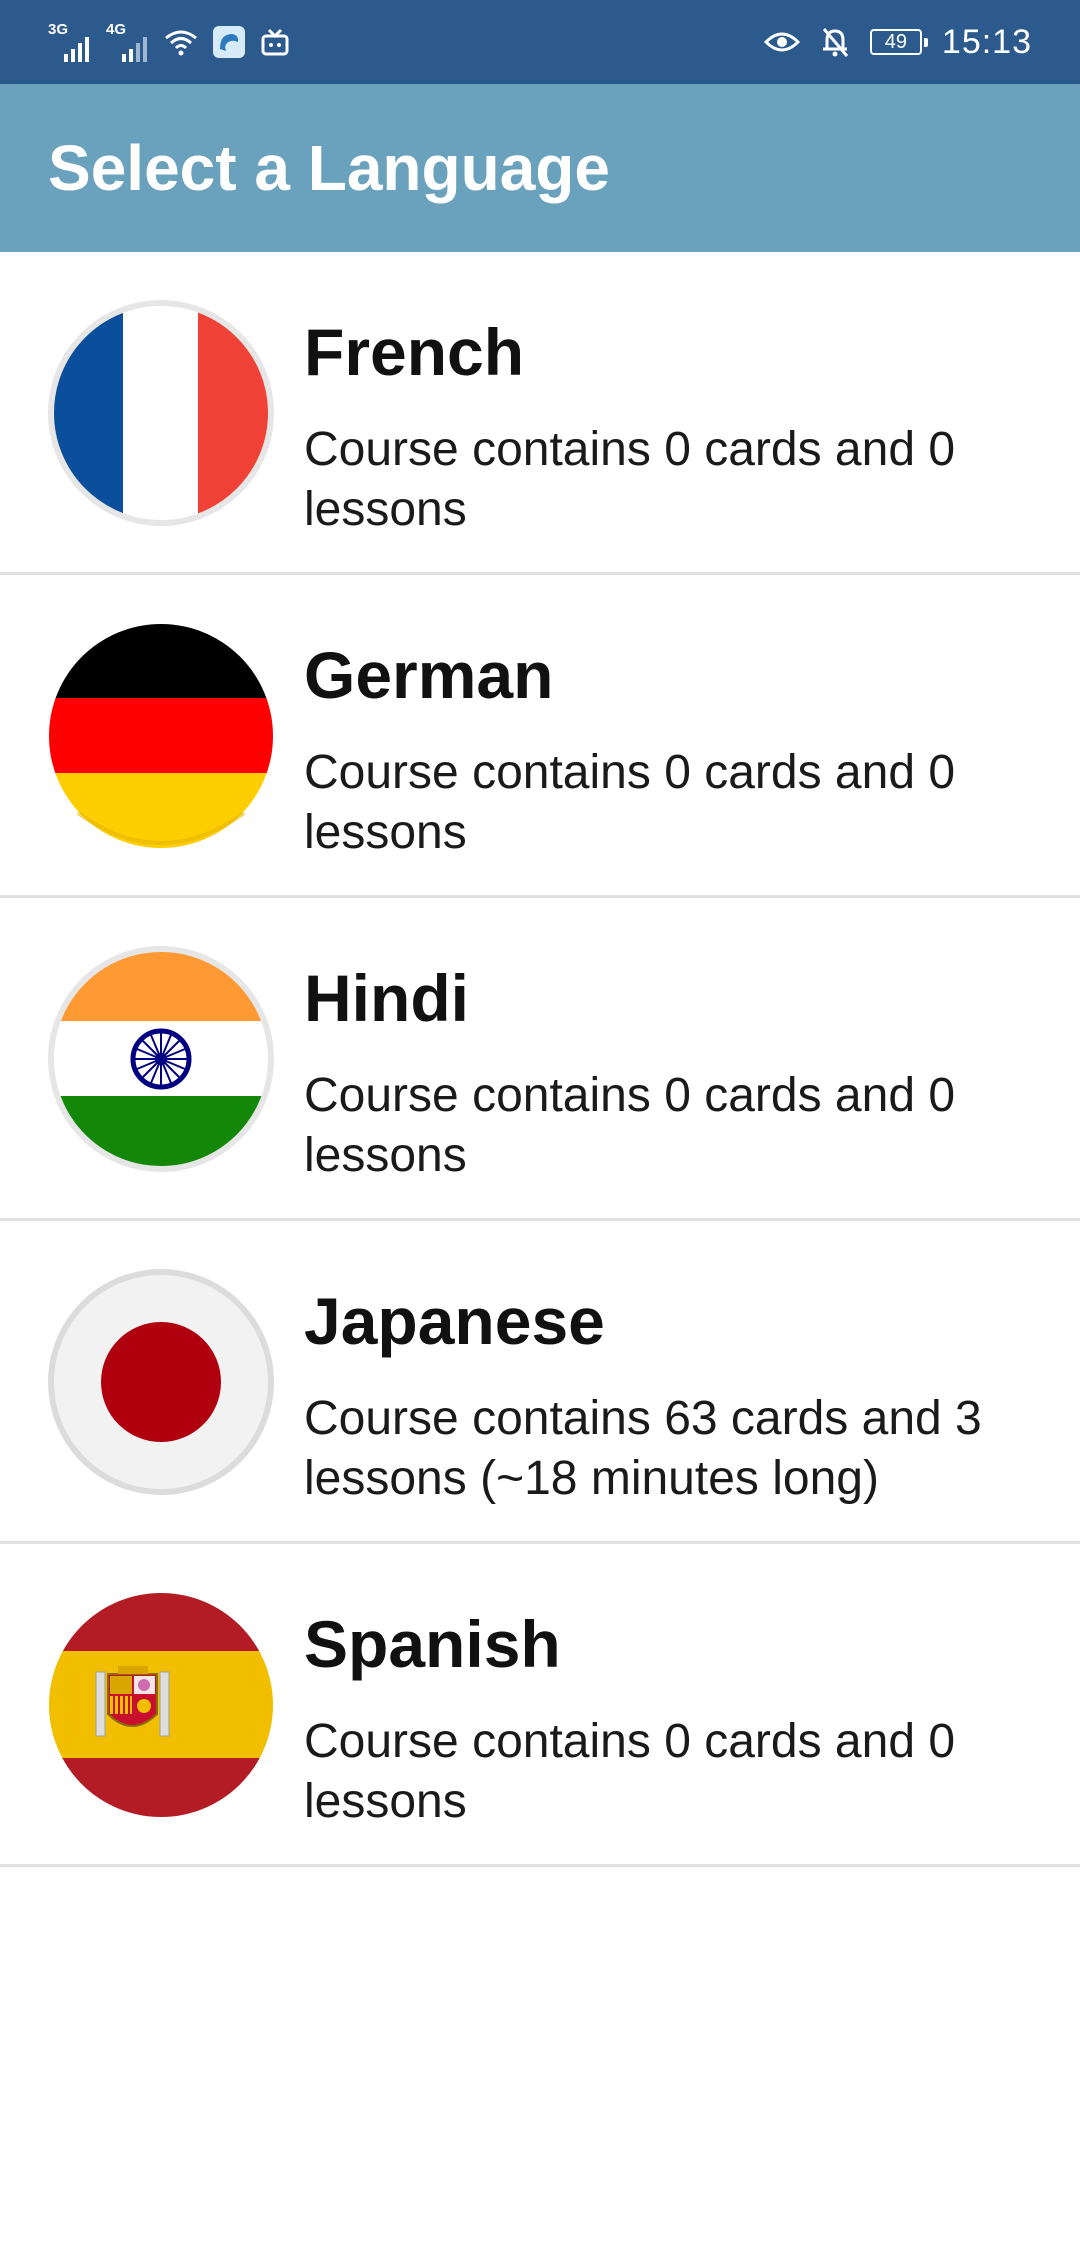  I want to click on app-bar: Select a Language, so click(540, 168).